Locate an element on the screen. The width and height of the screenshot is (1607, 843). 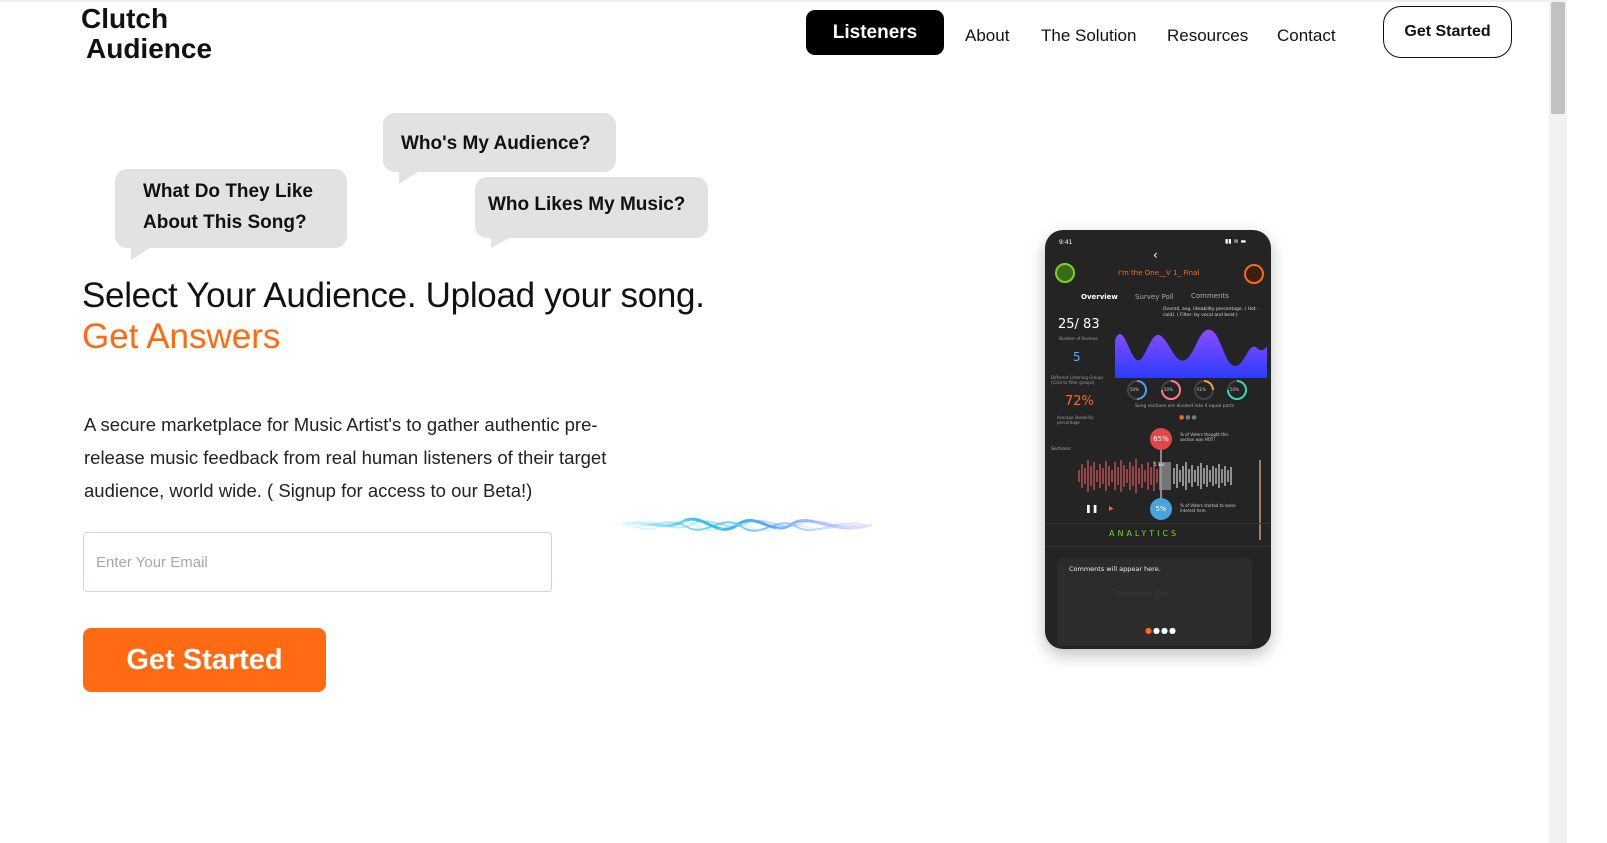
cold-percent-badge: 5% is located at coordinates (1161, 509).